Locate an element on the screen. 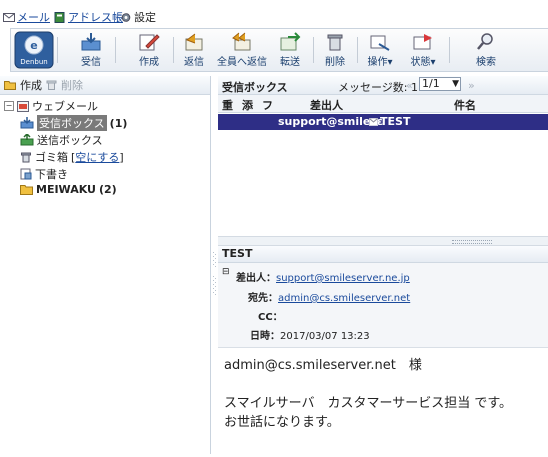 The height and width of the screenshot is (457, 548). pane-splitter is located at coordinates (383, 241).